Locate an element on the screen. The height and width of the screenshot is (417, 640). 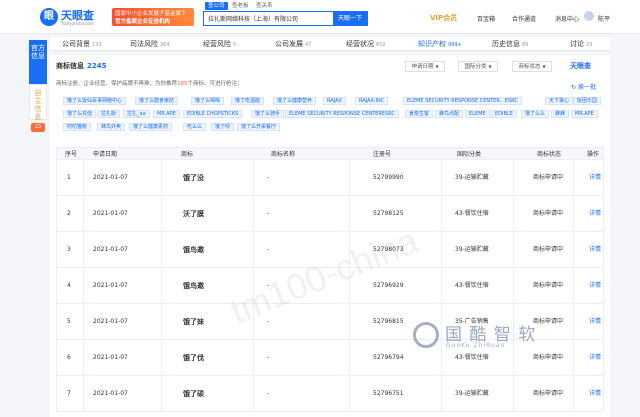
tag-item: RAJAX-INC is located at coordinates (372, 101).